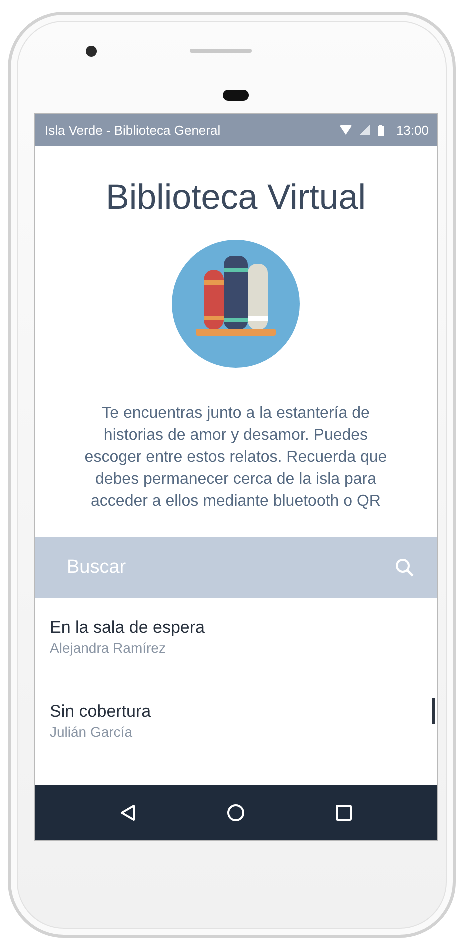 This screenshot has width=464, height=944. What do you see at coordinates (92, 732) in the screenshot?
I see `story-author: Julián García` at bounding box center [92, 732].